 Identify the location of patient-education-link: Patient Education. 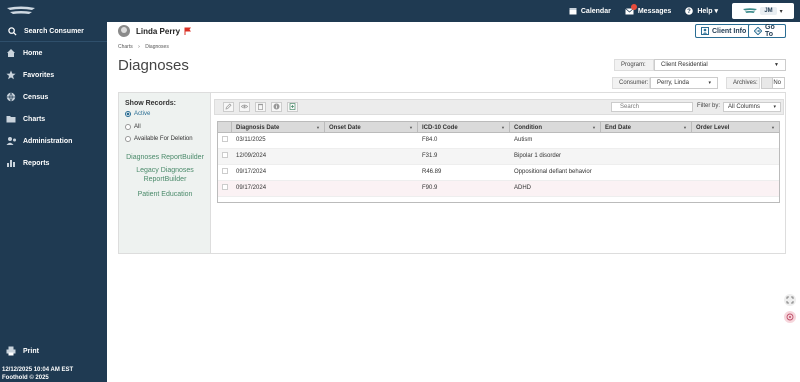
(165, 194).